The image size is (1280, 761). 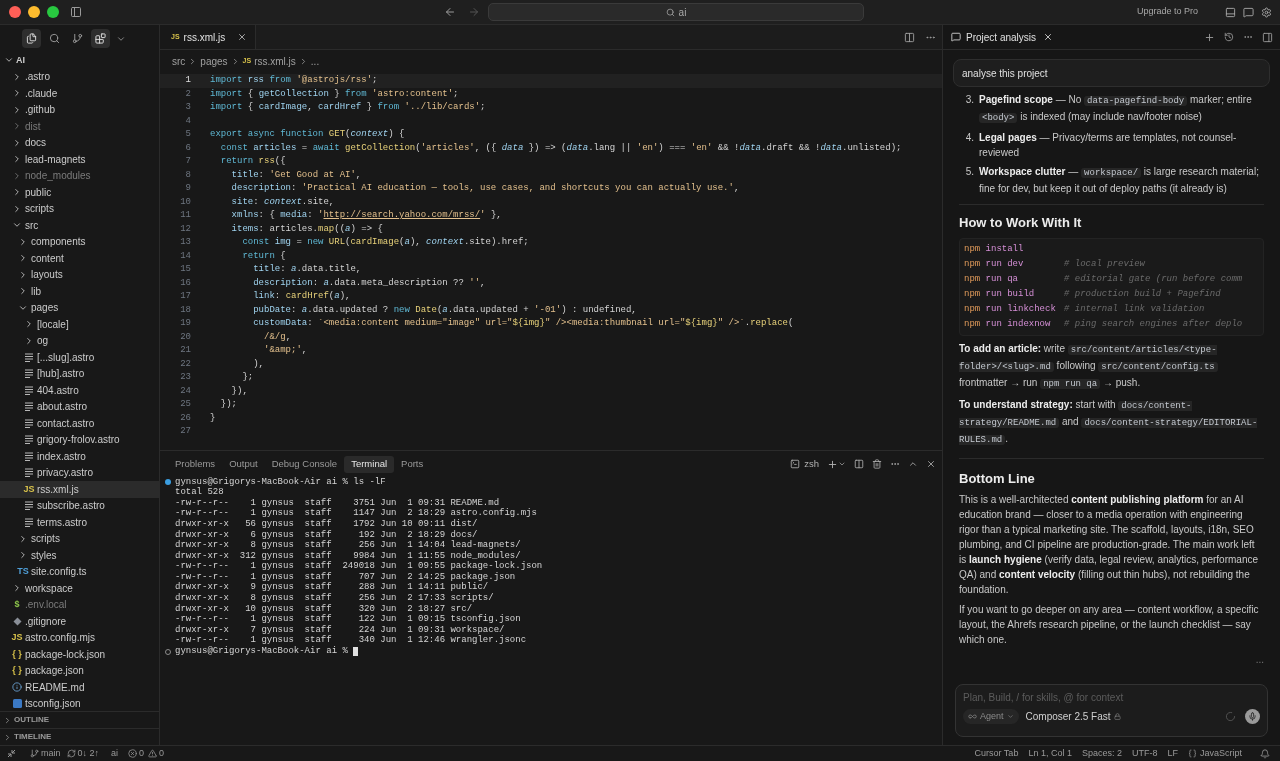 What do you see at coordinates (1265, 753) in the screenshot?
I see `notifications-icon` at bounding box center [1265, 753].